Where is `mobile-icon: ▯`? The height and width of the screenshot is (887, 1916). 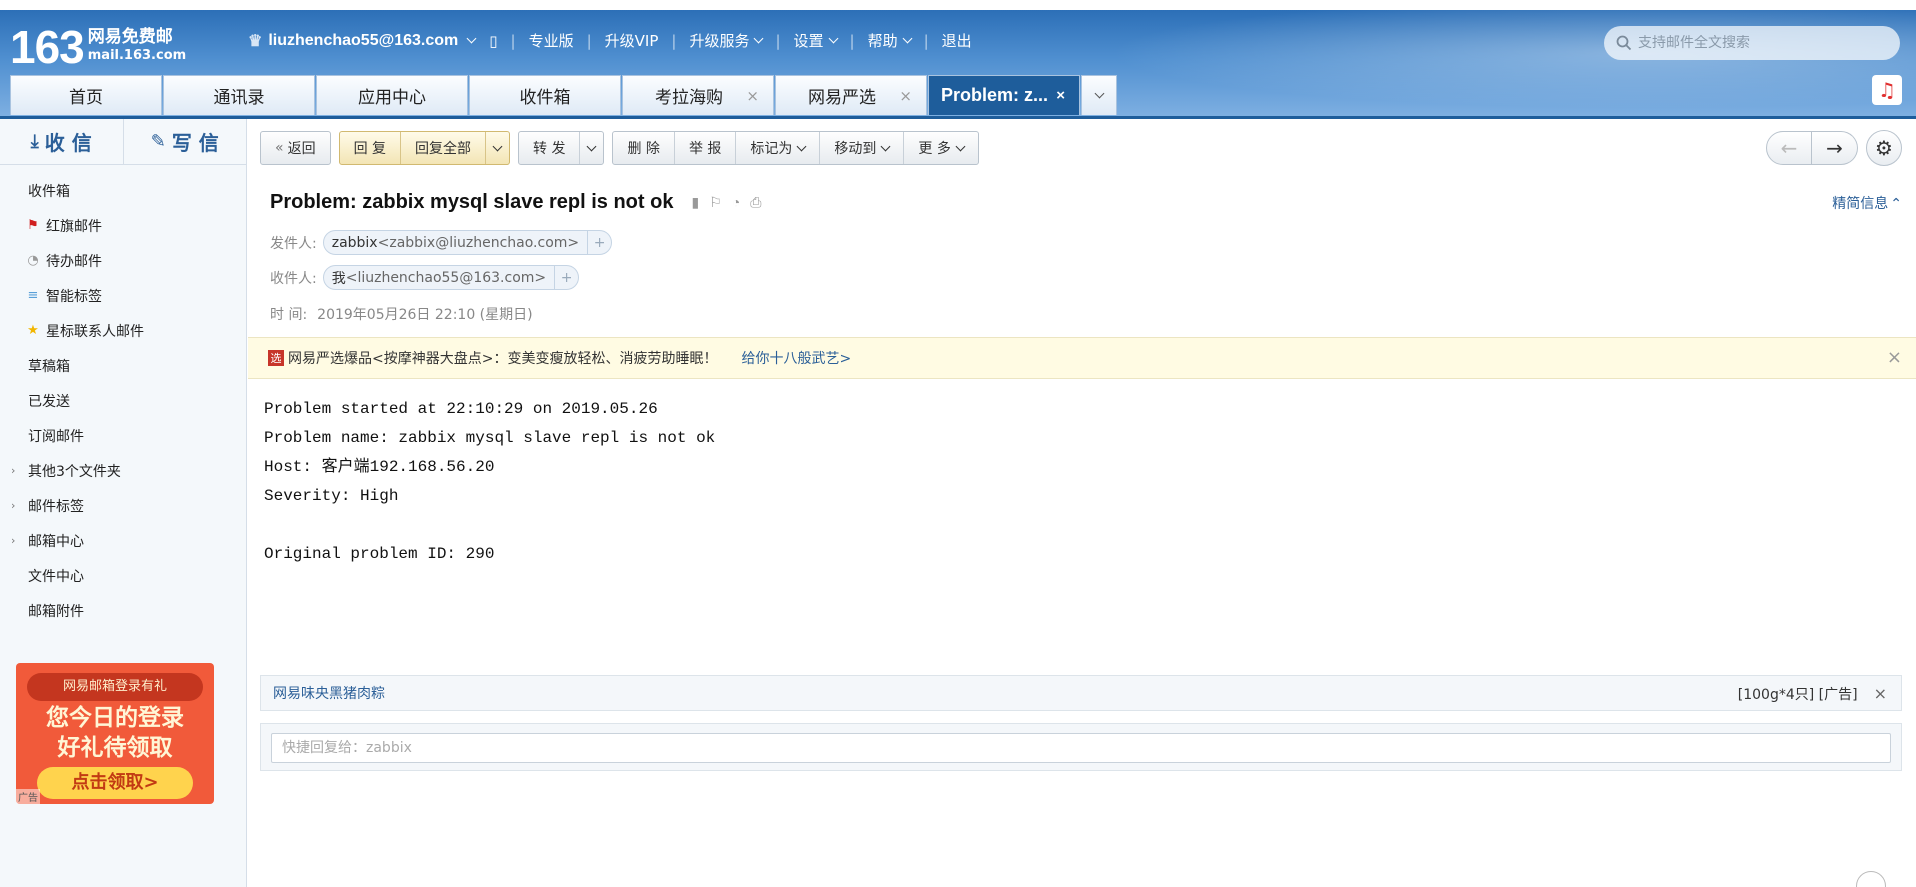
mobile-icon: ▯ is located at coordinates (493, 41).